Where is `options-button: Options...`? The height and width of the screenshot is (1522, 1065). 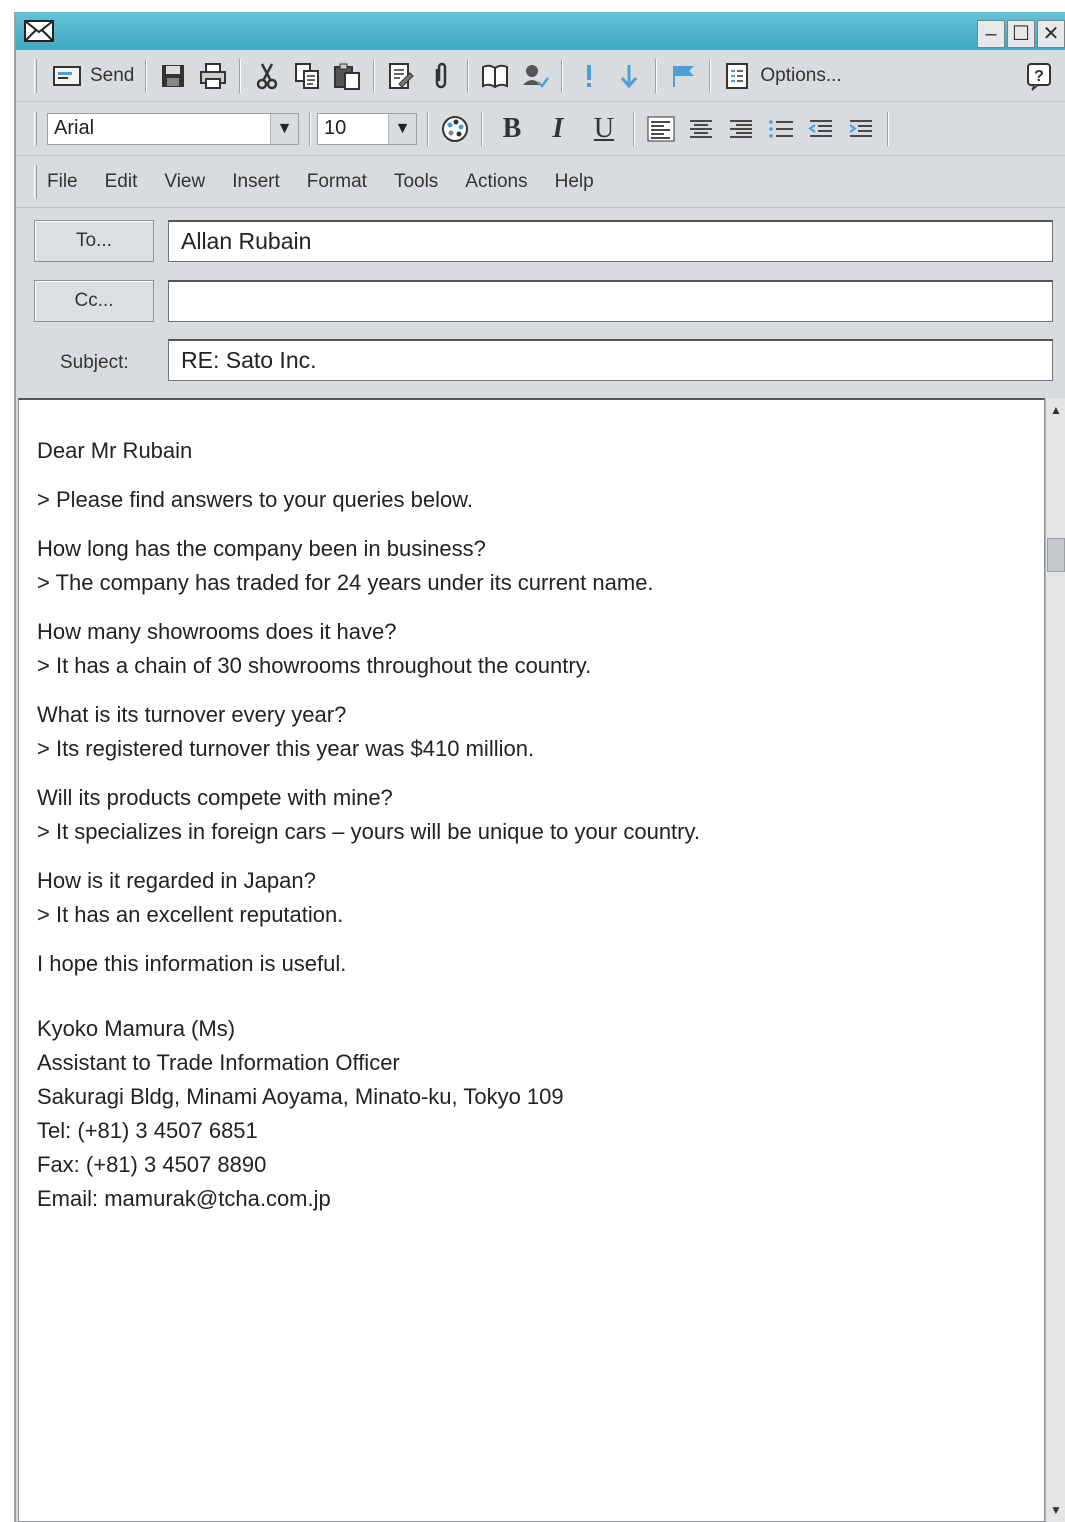
options-button: Options... is located at coordinates (781, 76).